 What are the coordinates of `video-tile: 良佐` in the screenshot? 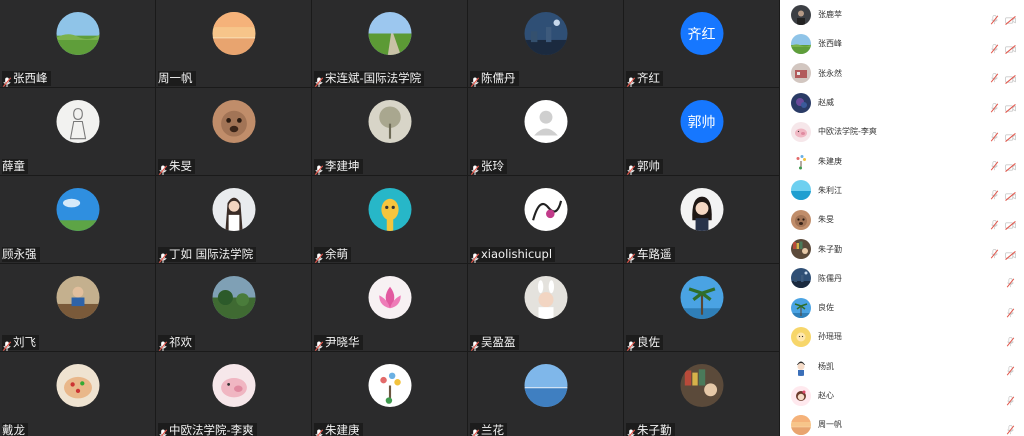 It's located at (701, 307).